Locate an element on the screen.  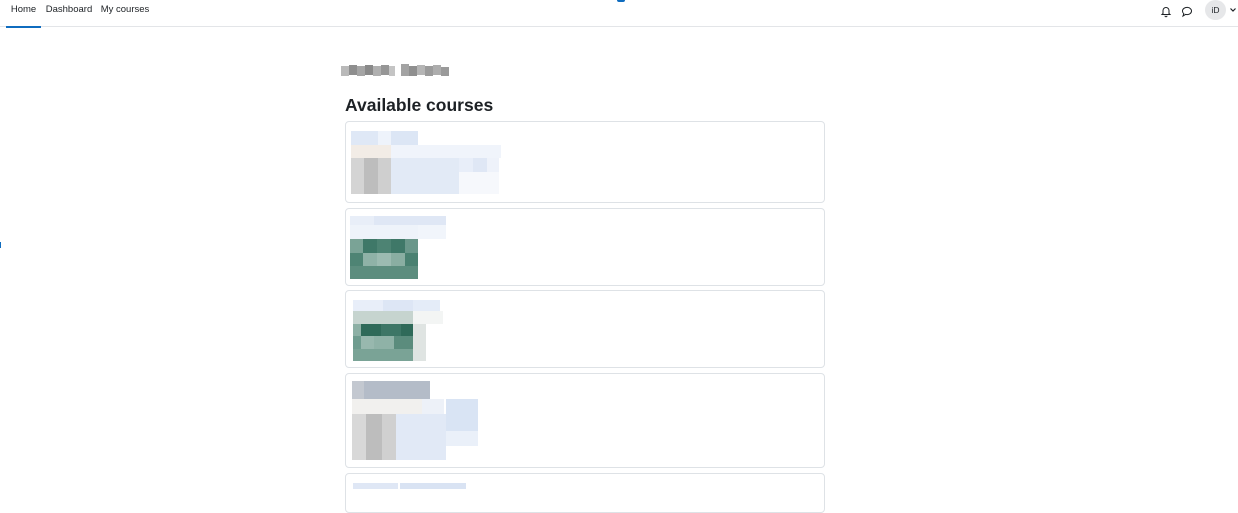
available-courses-heading: Available courses is located at coordinates (419, 105).